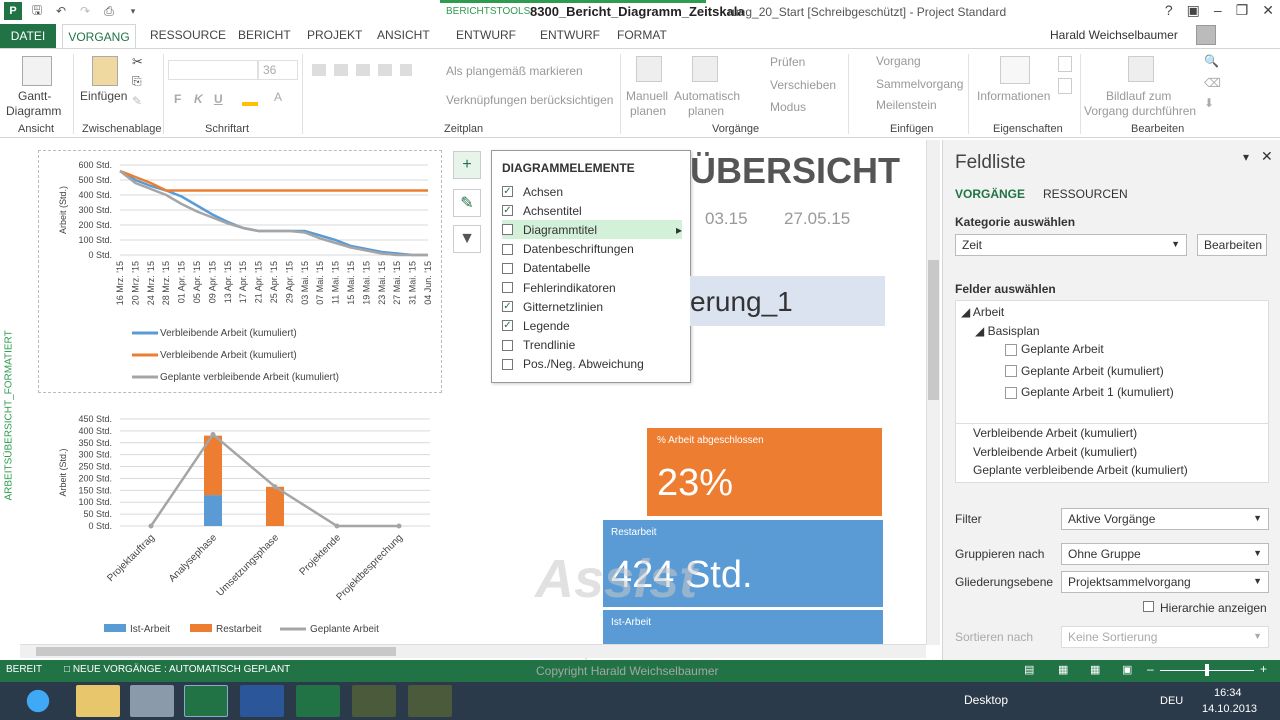 The height and width of the screenshot is (720, 1280). What do you see at coordinates (34, 96) in the screenshot?
I see `gantt-label-1: Gantt-` at bounding box center [34, 96].